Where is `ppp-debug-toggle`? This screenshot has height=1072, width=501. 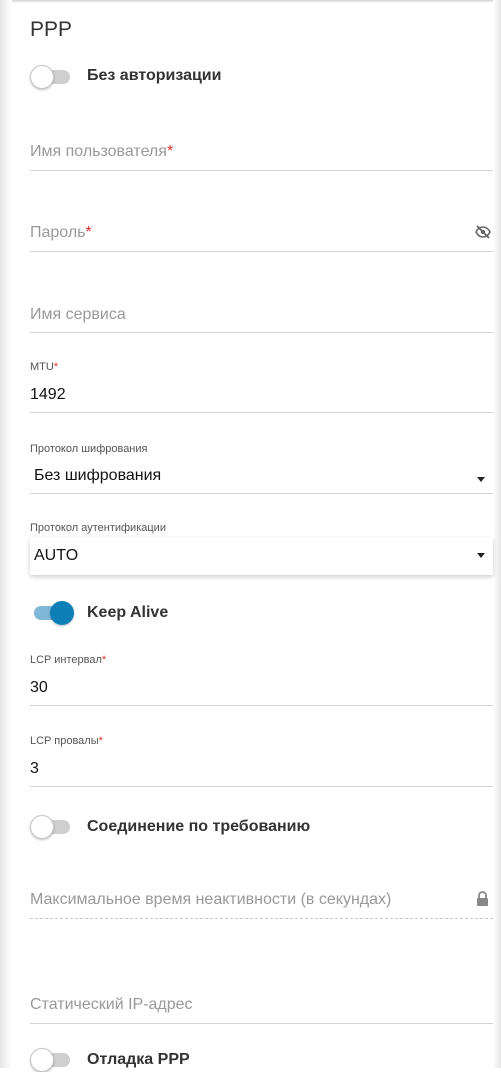
ppp-debug-toggle is located at coordinates (52, 1060).